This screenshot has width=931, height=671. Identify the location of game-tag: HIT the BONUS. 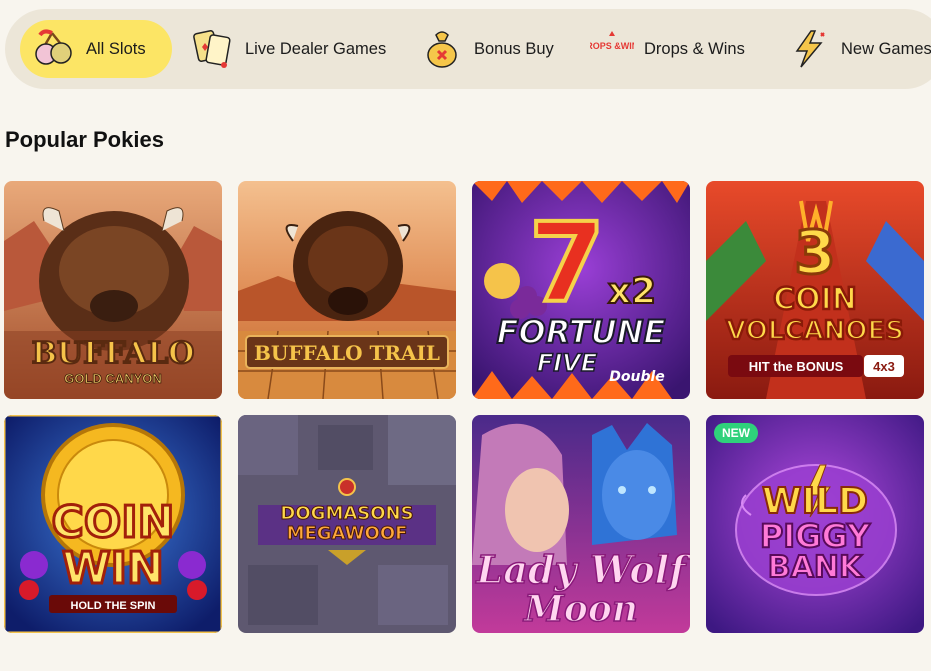
(796, 366).